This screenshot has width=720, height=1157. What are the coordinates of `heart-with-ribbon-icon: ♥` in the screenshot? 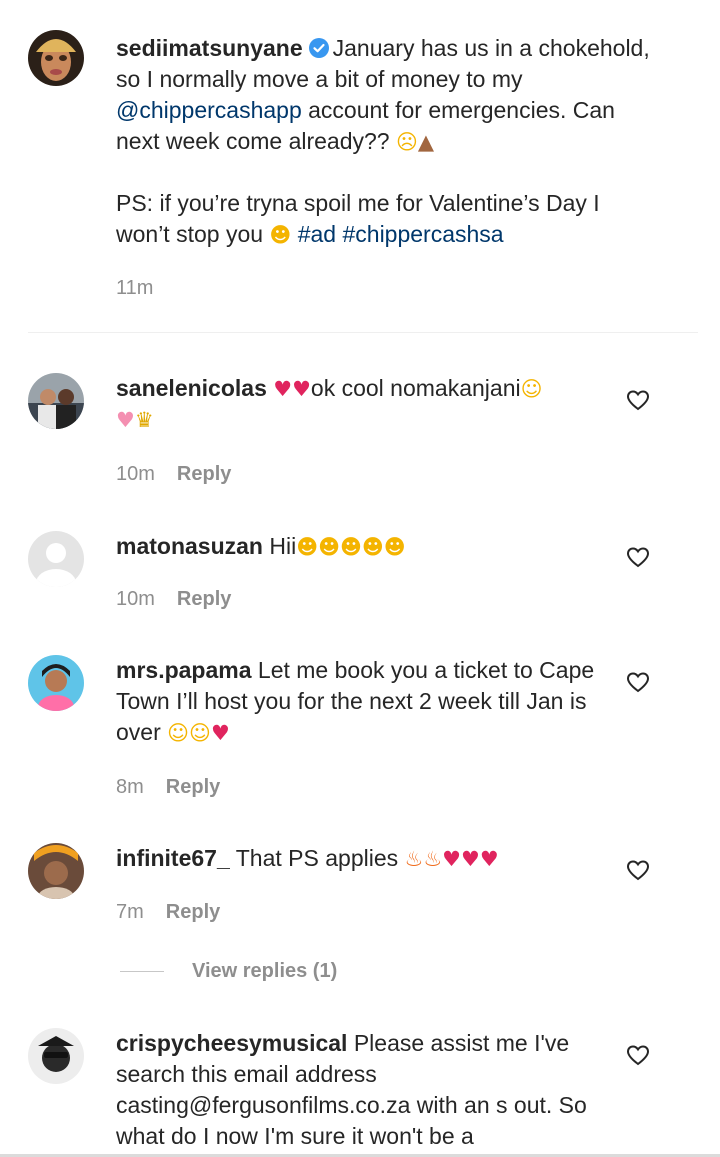 It's located at (125, 420).